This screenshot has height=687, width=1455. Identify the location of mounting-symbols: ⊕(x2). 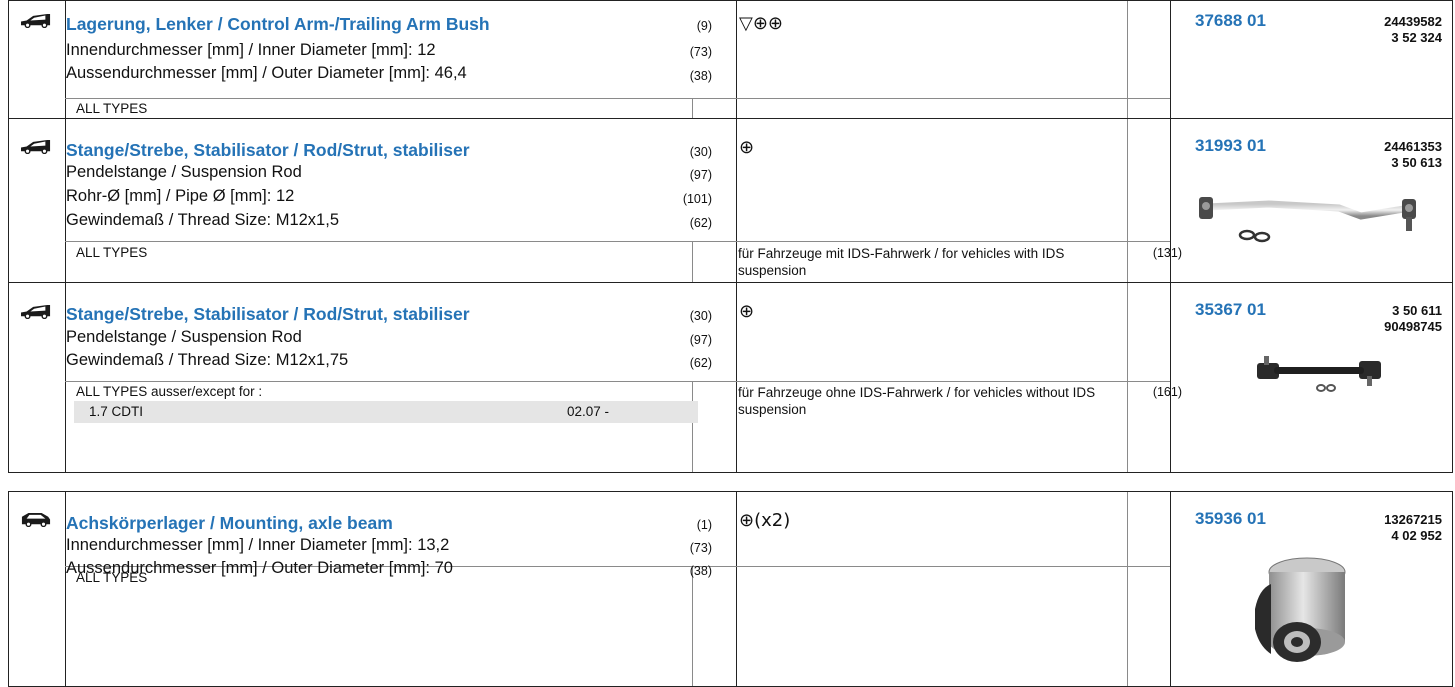
(764, 520).